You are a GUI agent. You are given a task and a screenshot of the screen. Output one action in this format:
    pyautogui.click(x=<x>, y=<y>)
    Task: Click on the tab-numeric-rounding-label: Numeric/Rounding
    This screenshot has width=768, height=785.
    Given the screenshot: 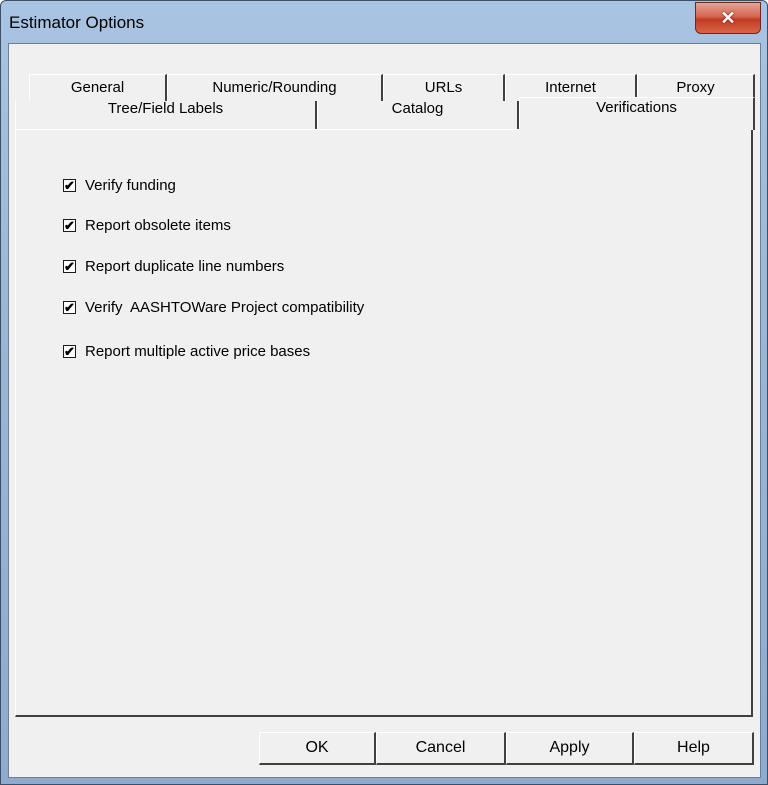 What is the action you would take?
    pyautogui.click(x=274, y=87)
    